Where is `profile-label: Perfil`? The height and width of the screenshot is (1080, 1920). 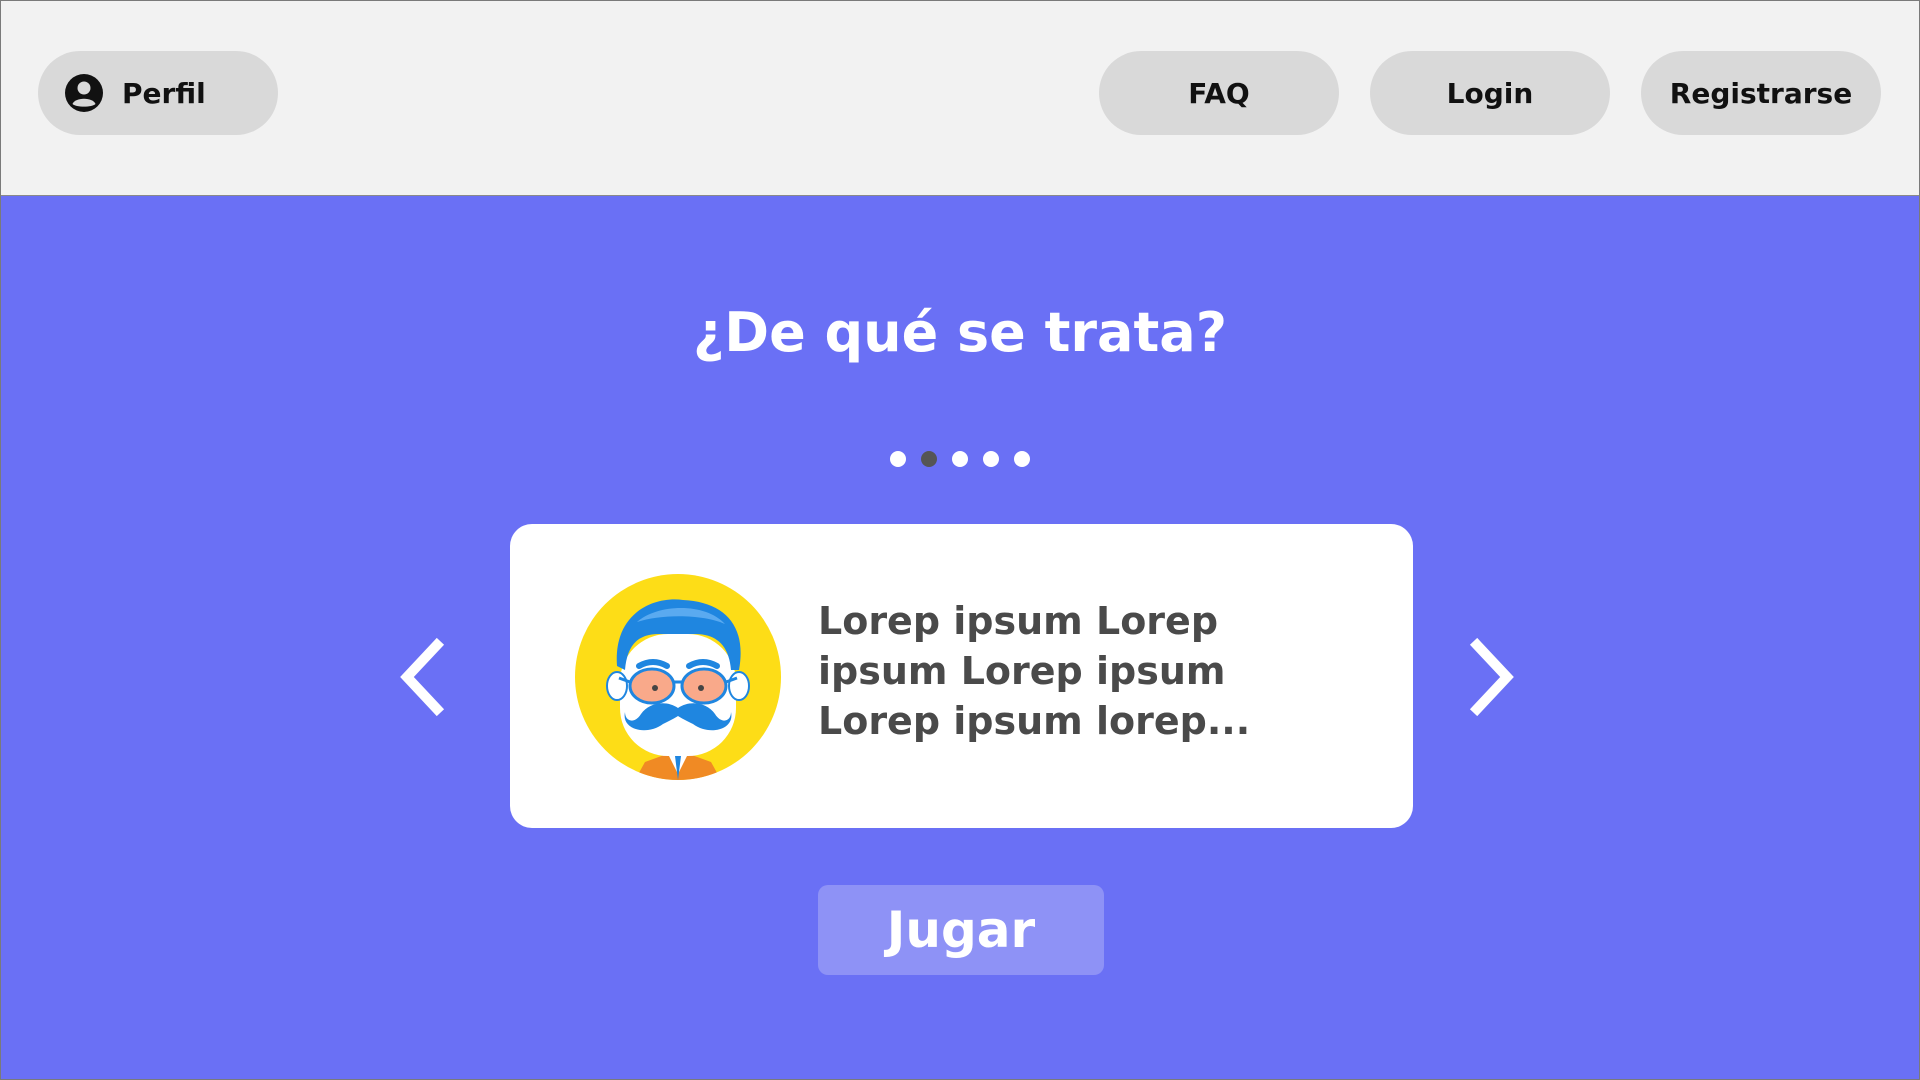 profile-label: Perfil is located at coordinates (164, 93).